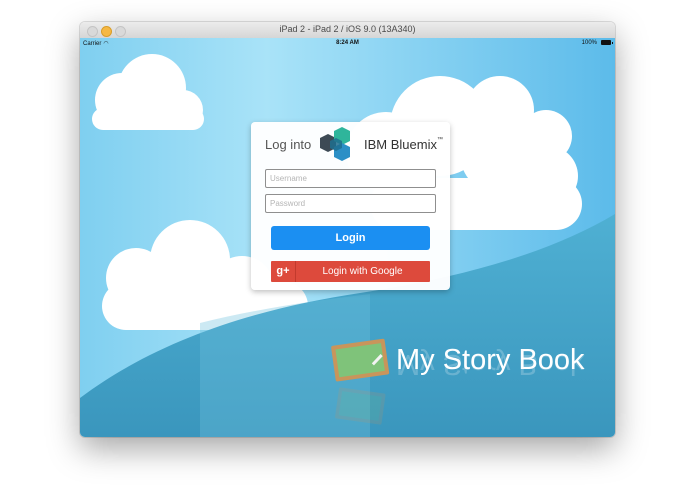 This screenshot has width=695, height=494. I want to click on password-input, so click(350, 203).